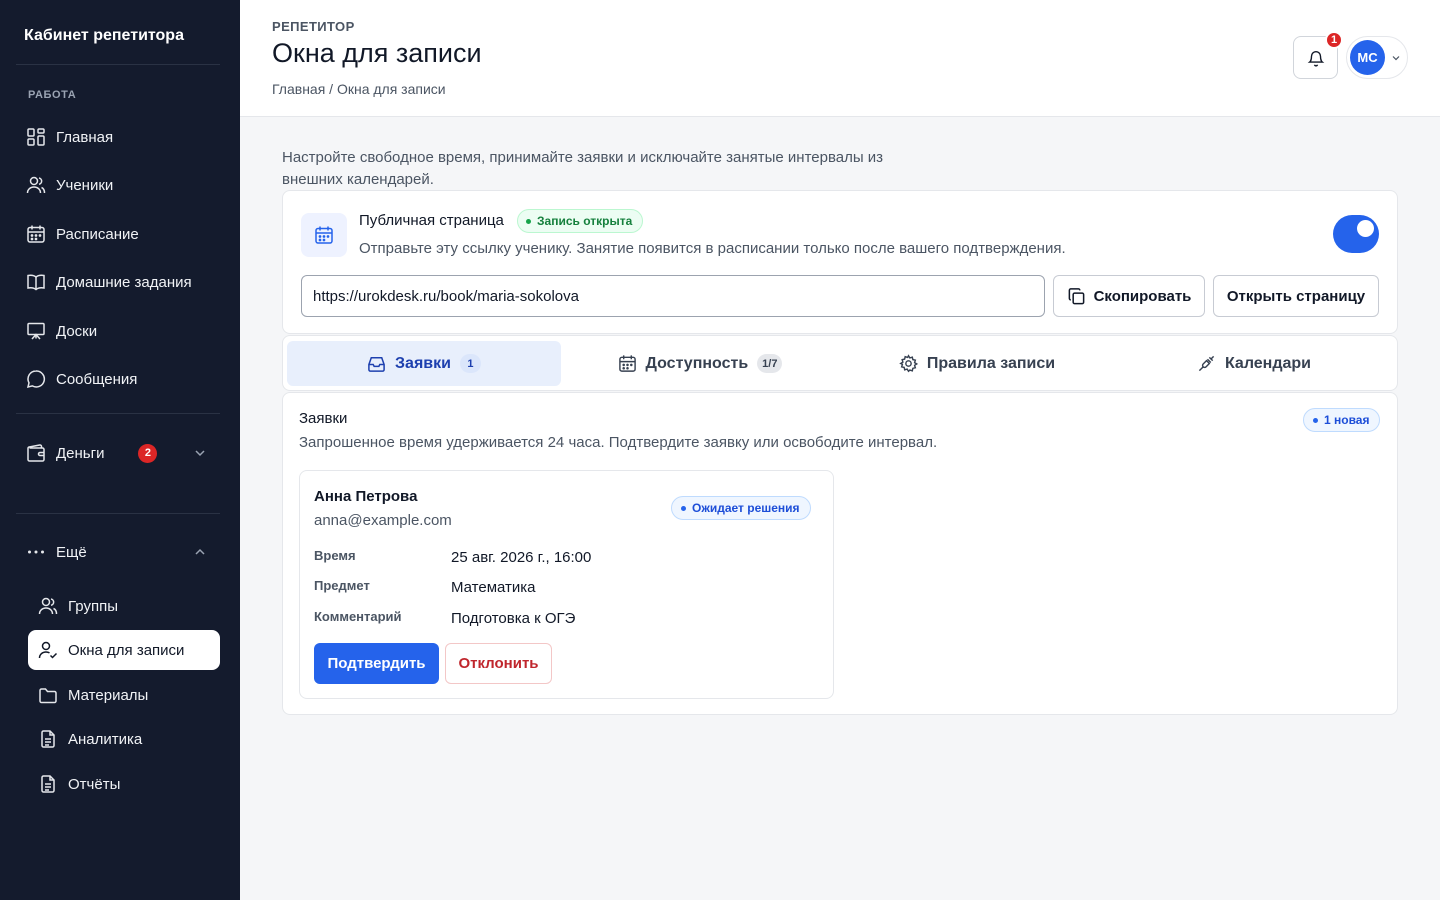 The height and width of the screenshot is (900, 1440). Describe the element at coordinates (908, 363) in the screenshot. I see `gear-icon` at that location.